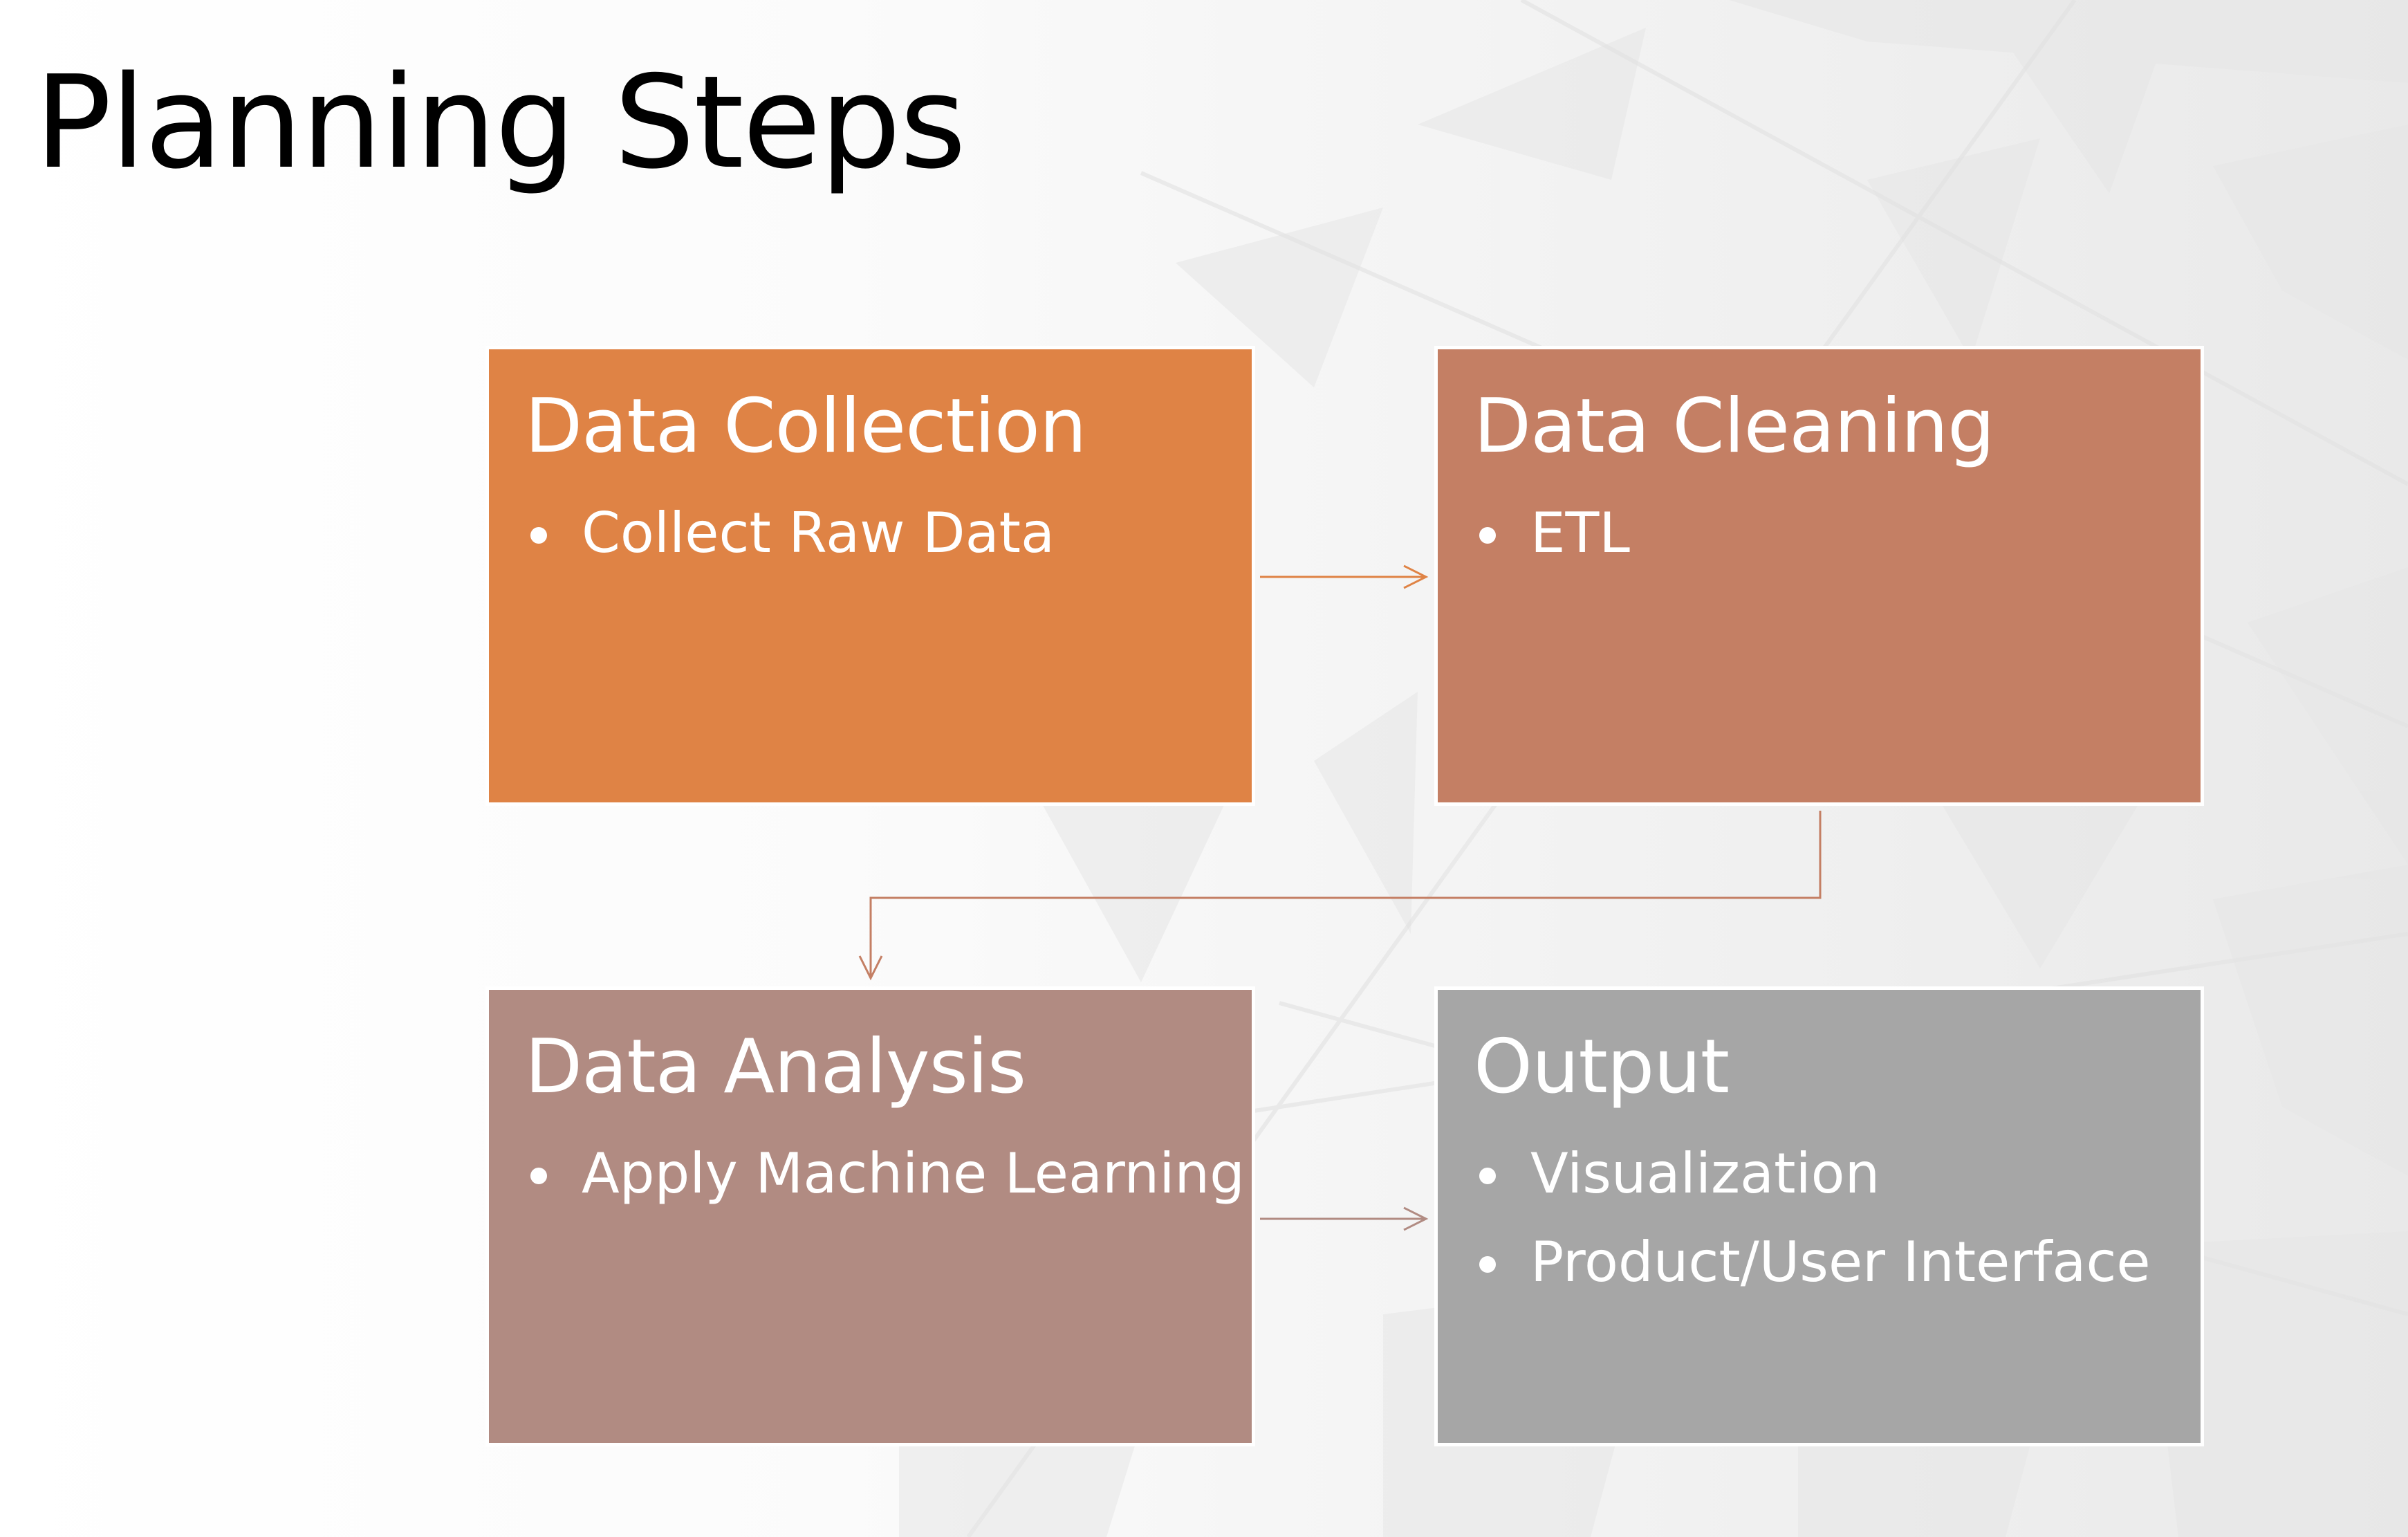 The width and height of the screenshot is (2408, 1537). What do you see at coordinates (500, 122) in the screenshot?
I see `slide-title: Planning Steps` at bounding box center [500, 122].